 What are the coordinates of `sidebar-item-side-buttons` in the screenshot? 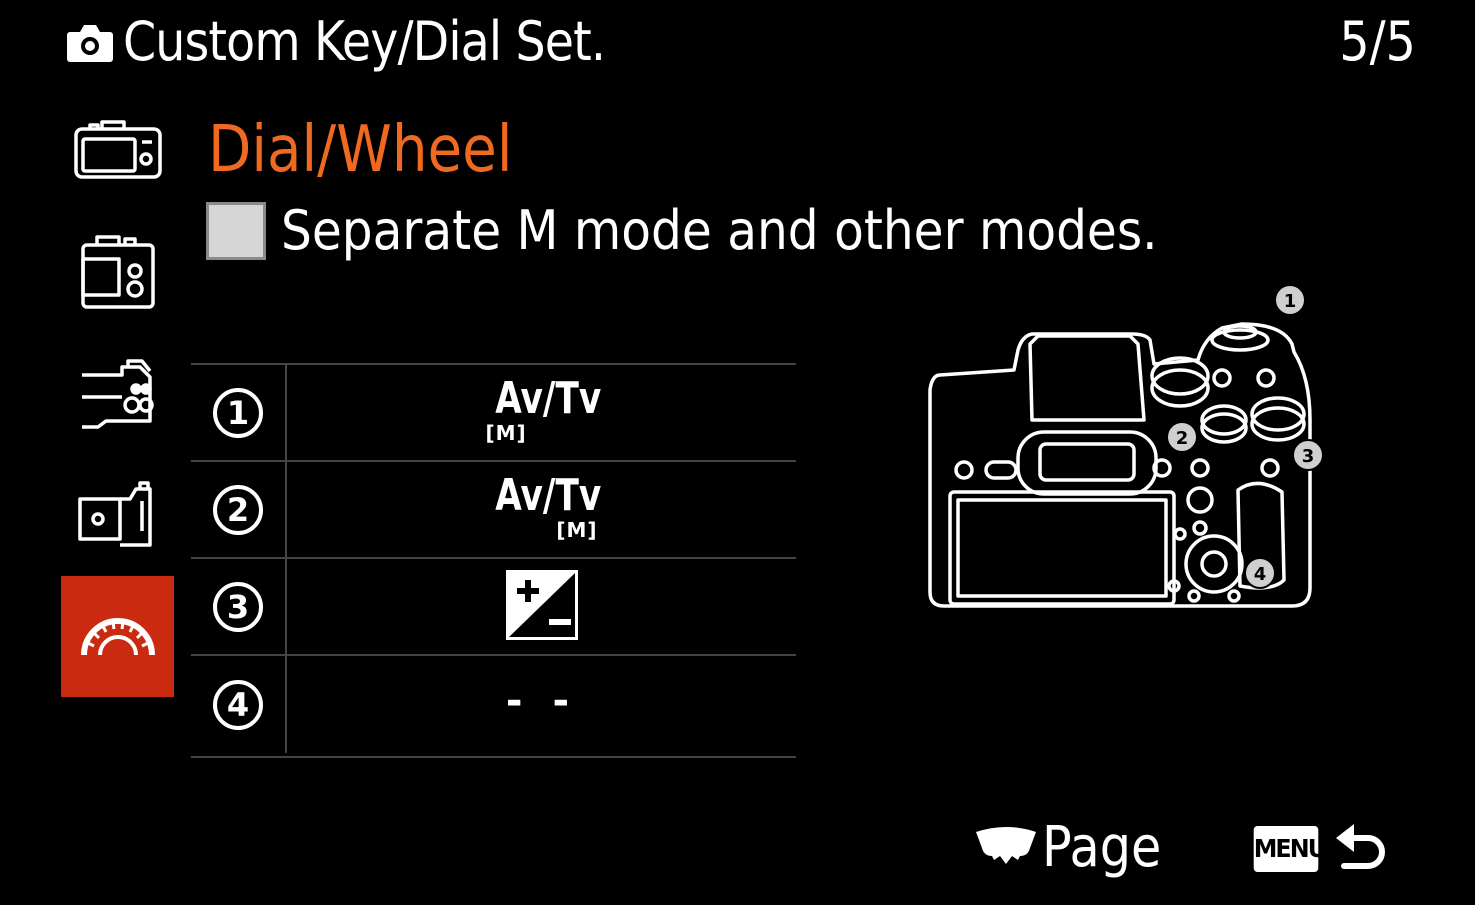 It's located at (117, 514).